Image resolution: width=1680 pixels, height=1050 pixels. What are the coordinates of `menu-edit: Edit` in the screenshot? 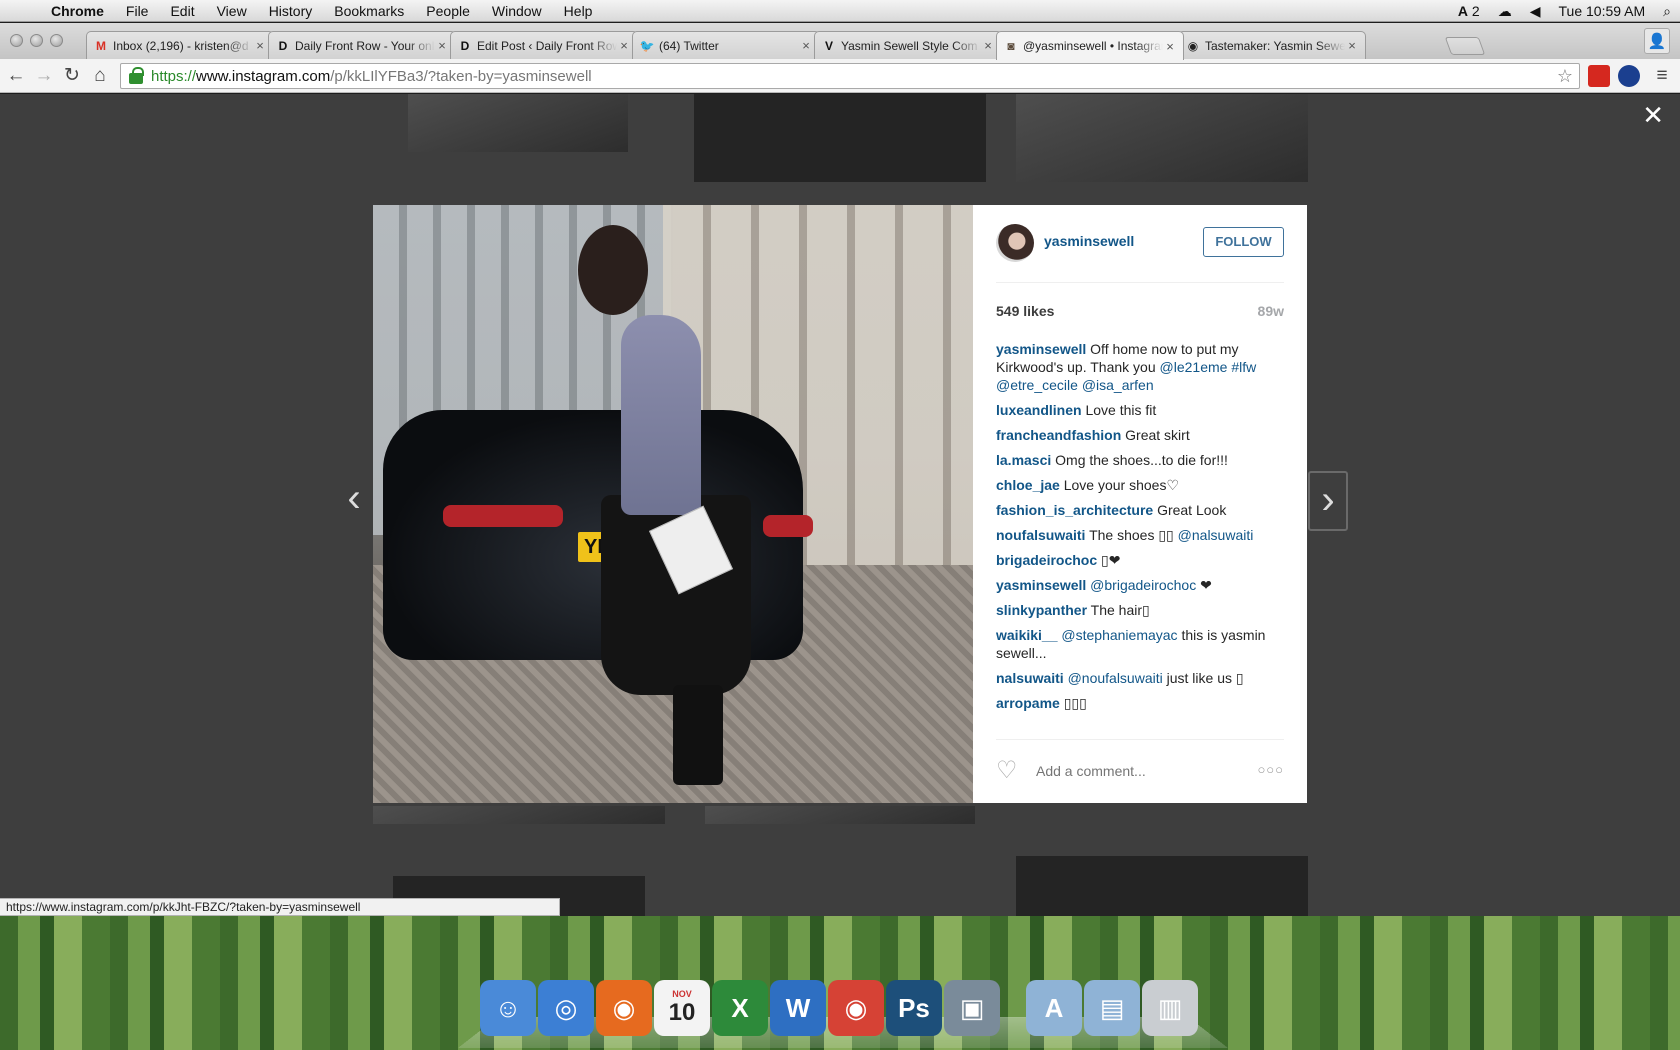 It's located at (182, 11).